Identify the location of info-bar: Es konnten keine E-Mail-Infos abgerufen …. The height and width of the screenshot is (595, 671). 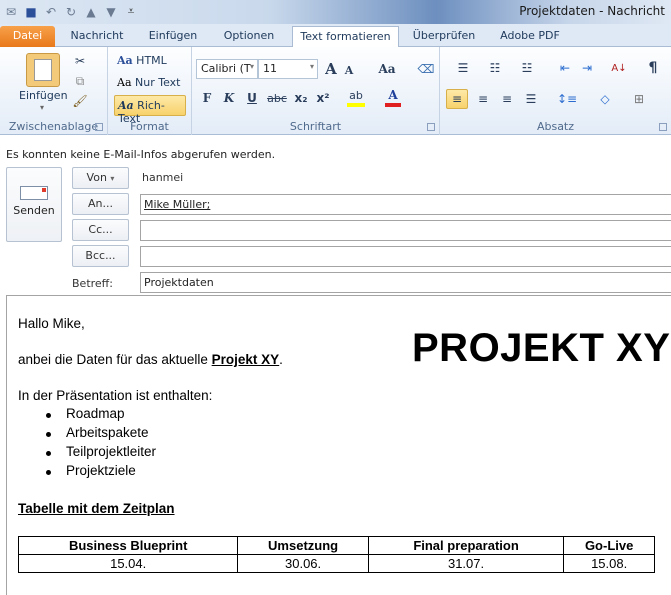
(141, 154).